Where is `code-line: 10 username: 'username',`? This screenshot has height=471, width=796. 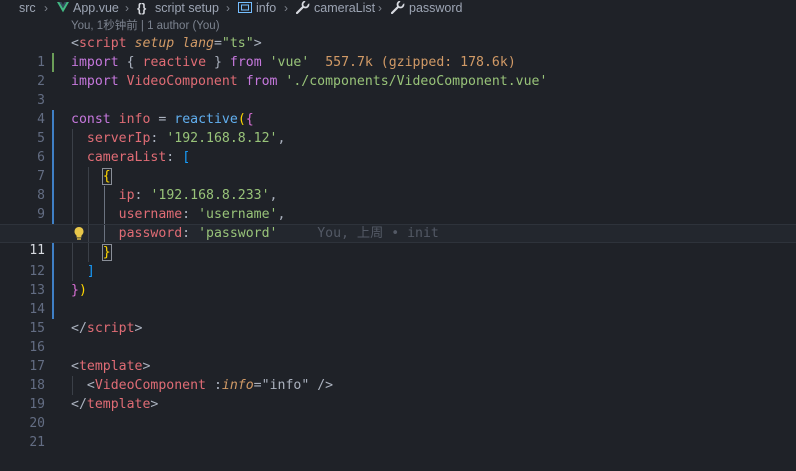
code-line: 10 username: 'username', is located at coordinates (398, 223).